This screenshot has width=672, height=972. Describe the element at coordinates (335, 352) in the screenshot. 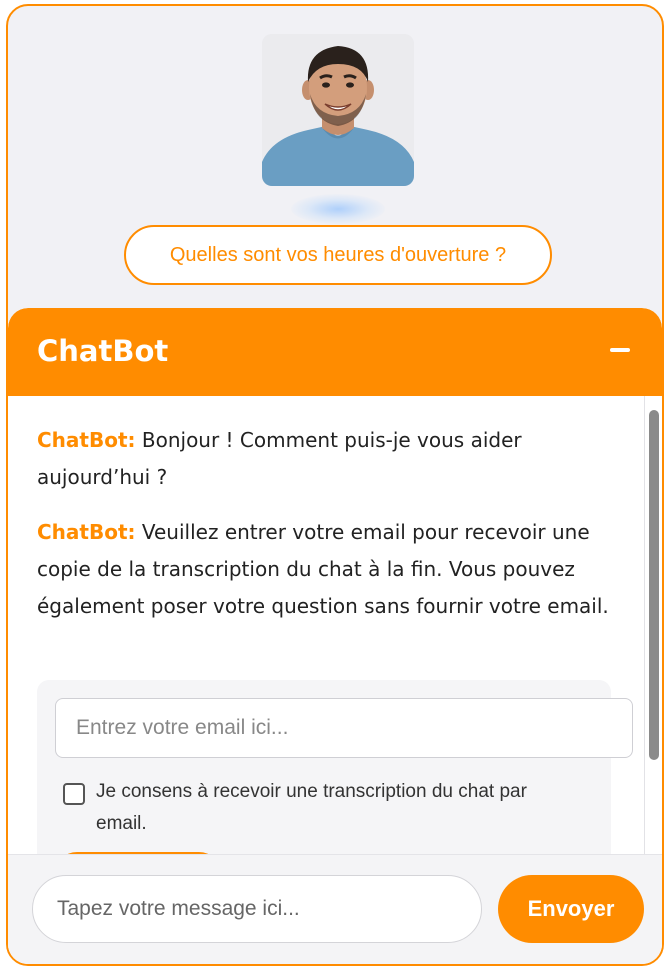

I see `chat-header: ChatBot` at that location.